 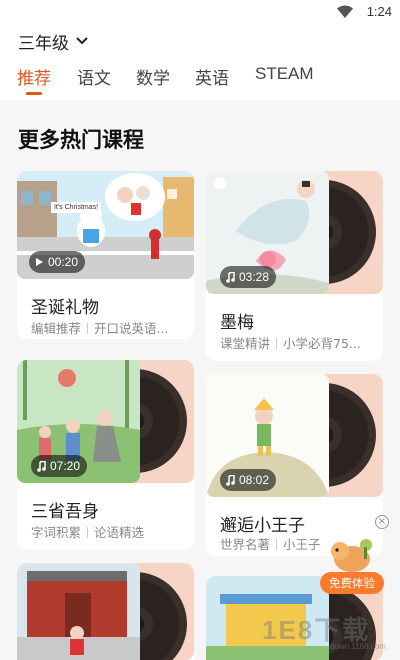 I want to click on section-title: 更多热门课程, so click(x=81, y=140).